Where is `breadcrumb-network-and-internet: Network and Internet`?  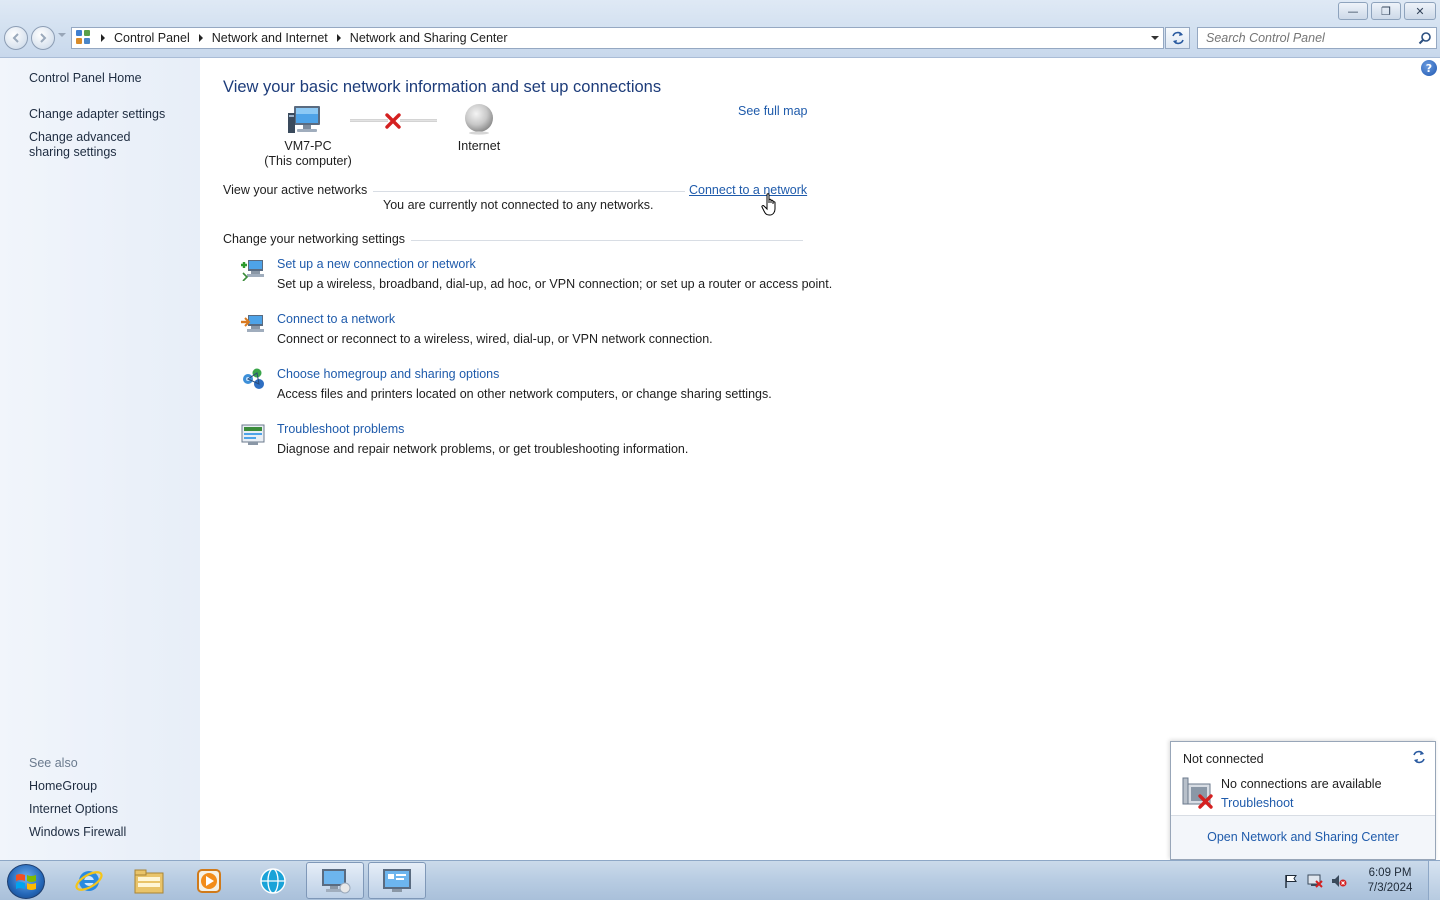 breadcrumb-network-and-internet: Network and Internet is located at coordinates (270, 38).